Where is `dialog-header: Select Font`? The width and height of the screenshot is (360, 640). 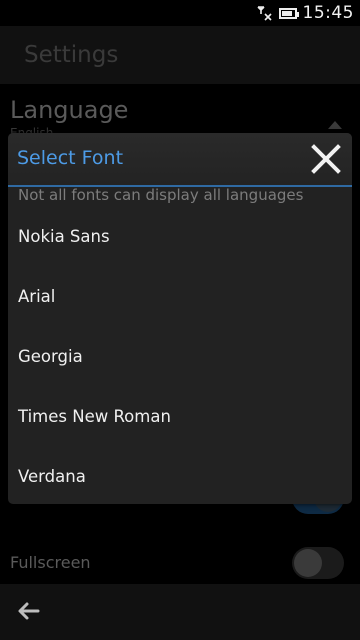 dialog-header: Select Font is located at coordinates (180, 160).